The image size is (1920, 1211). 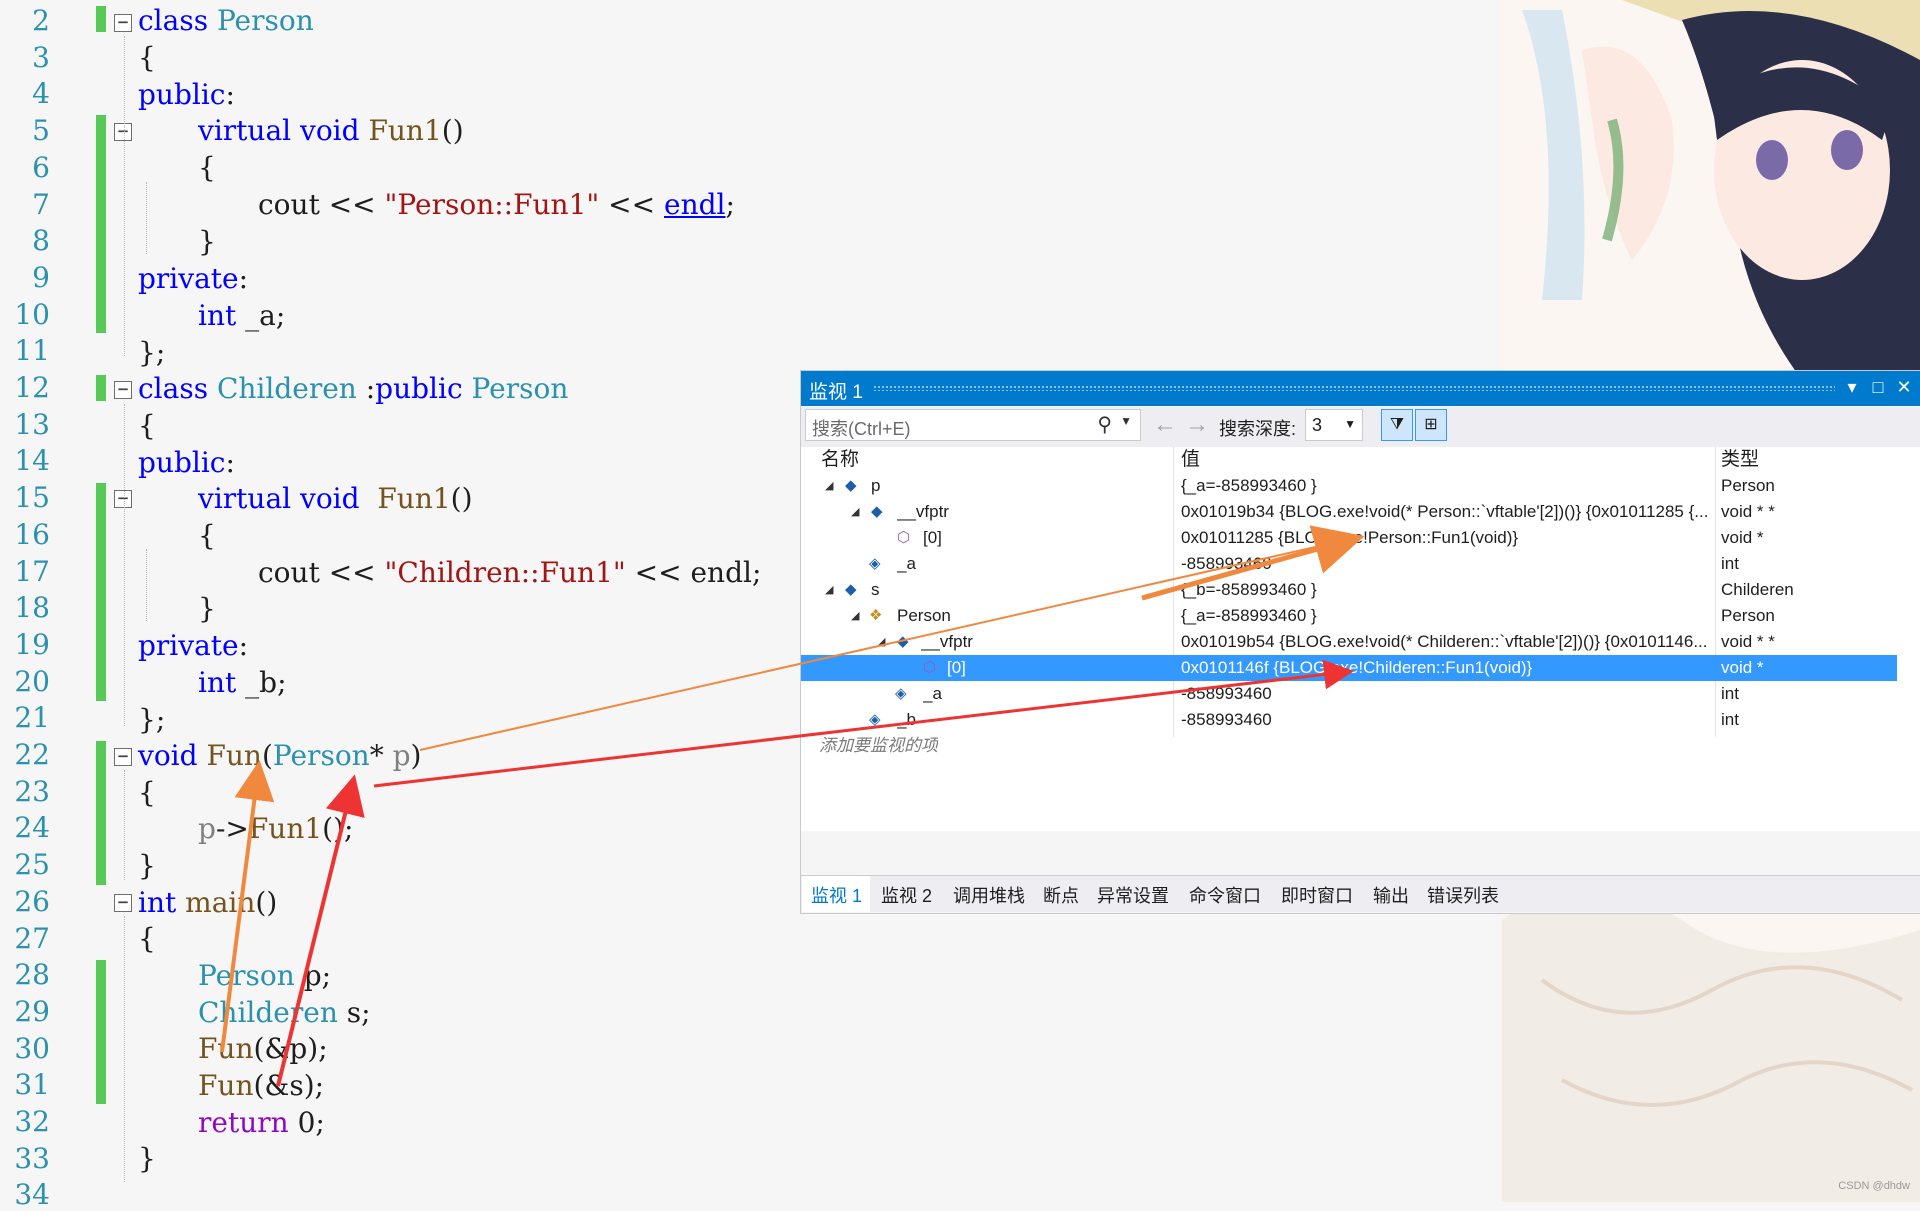 I want to click on maximize-icon: □, so click(x=1878, y=387).